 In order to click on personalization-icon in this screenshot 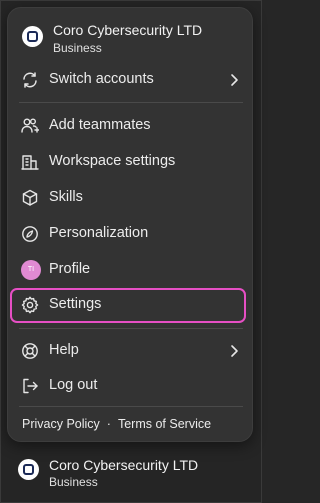, I will do `click(30, 234)`.